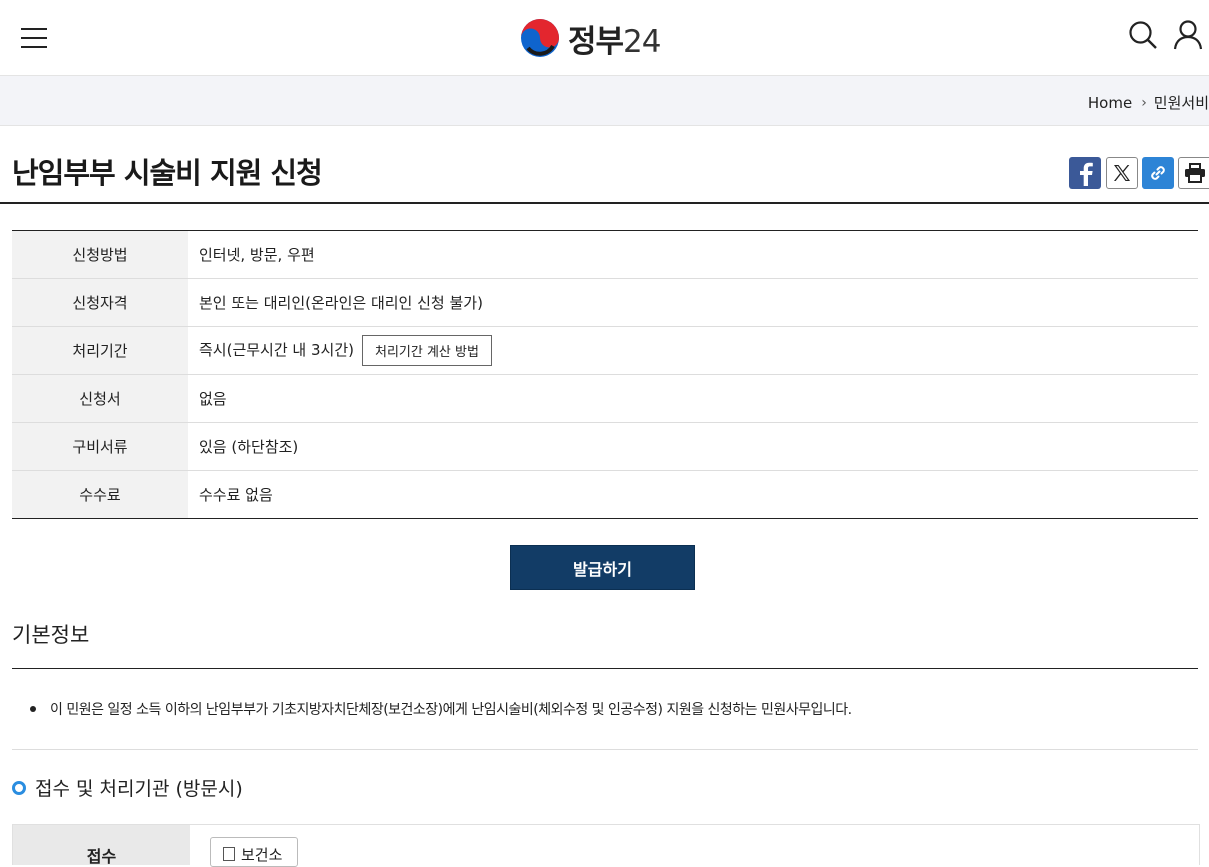 This screenshot has width=1209, height=867. Describe the element at coordinates (276, 350) in the screenshot. I see `row-value: 즉시(근무시간 내 3시간)` at that location.